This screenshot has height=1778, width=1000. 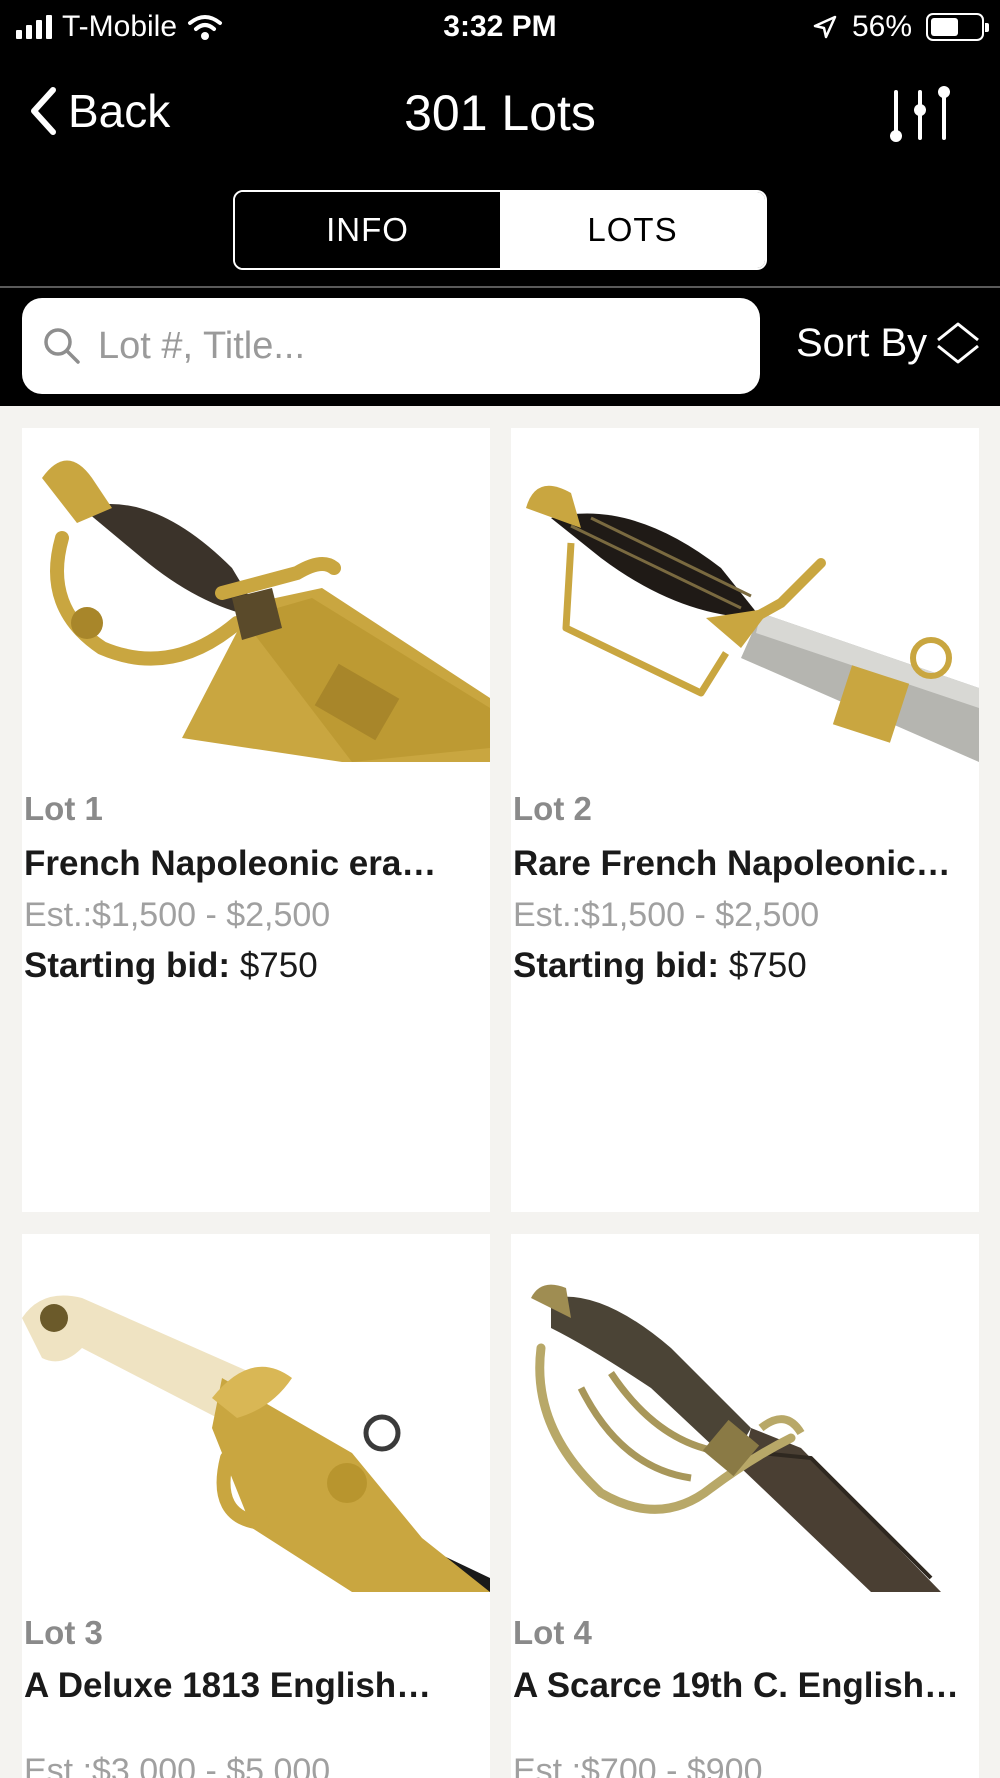 I want to click on search-bar, so click(x=391, y=346).